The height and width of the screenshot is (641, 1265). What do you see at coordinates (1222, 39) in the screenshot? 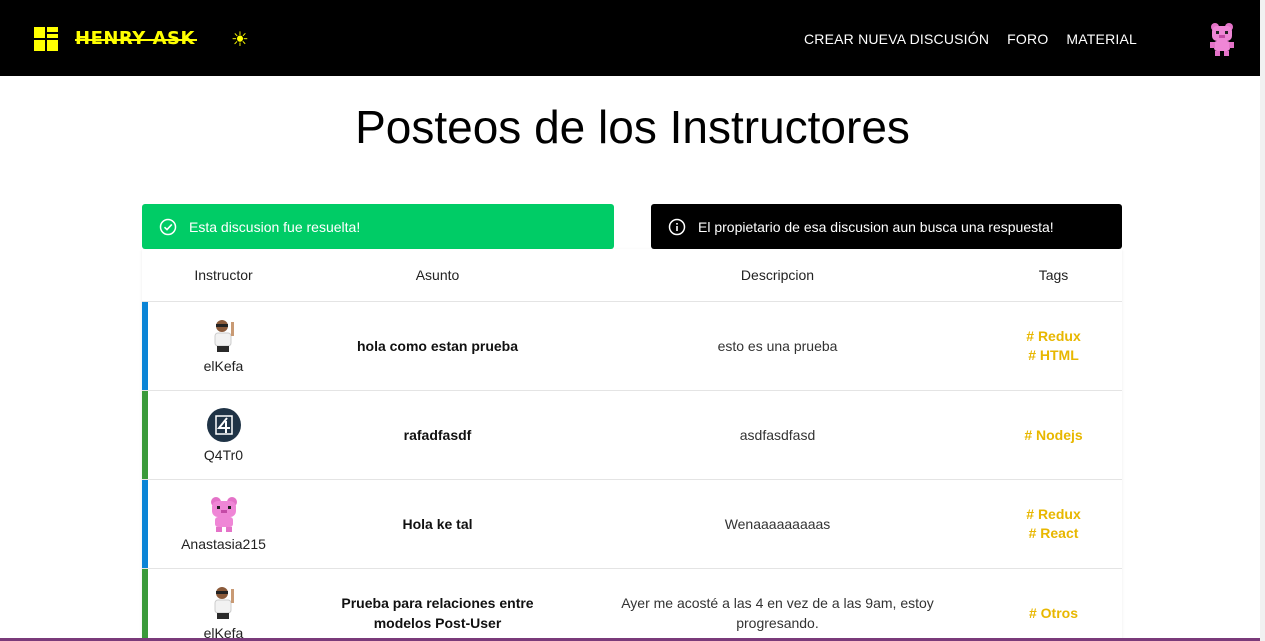
I see `user-avatar` at bounding box center [1222, 39].